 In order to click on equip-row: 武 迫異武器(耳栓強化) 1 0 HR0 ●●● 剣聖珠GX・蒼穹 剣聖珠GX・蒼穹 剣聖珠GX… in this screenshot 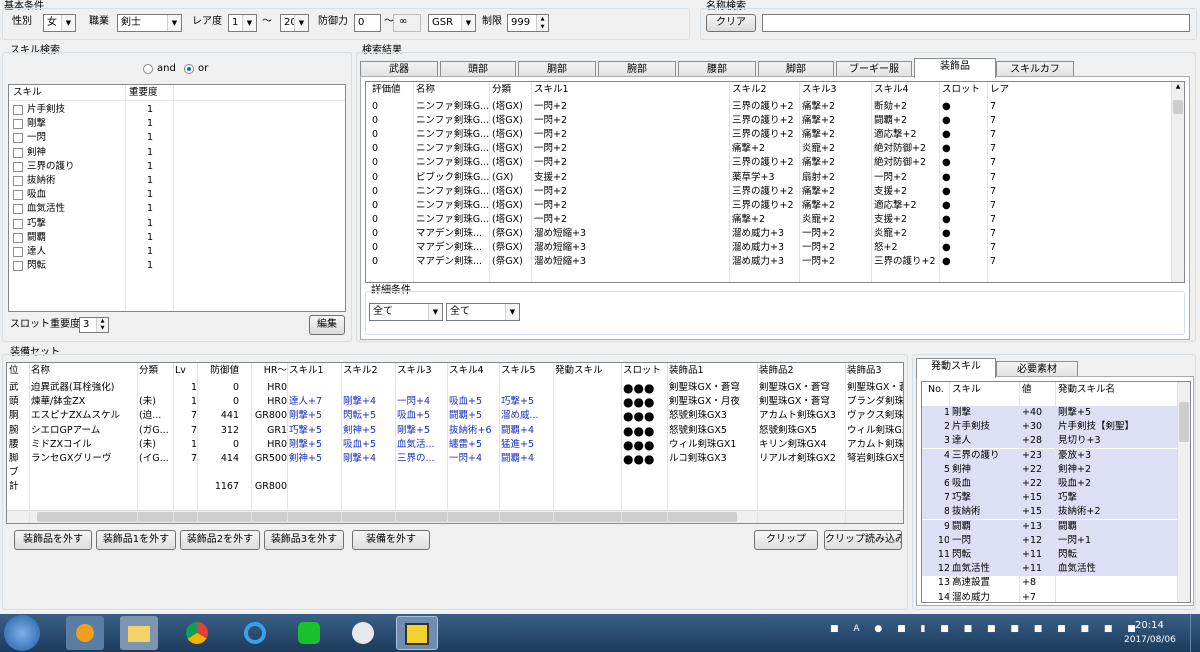, I will do `click(455, 388)`.